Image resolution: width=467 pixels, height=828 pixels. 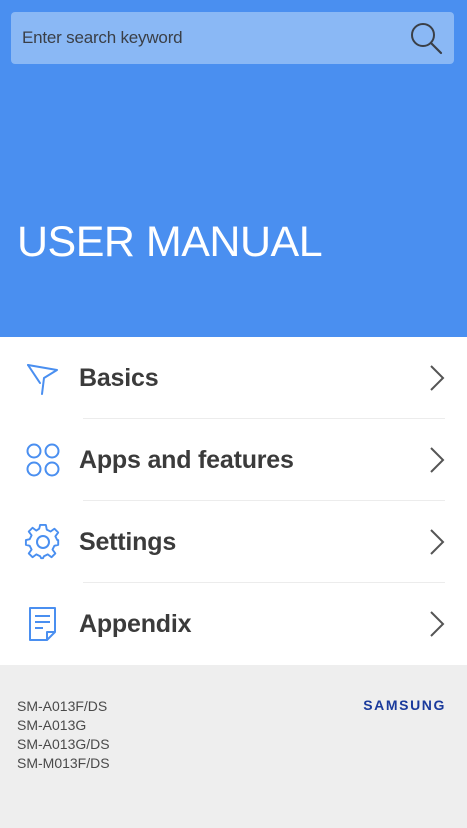 I want to click on model-number: SM-A013G/DS, so click(x=63, y=744).